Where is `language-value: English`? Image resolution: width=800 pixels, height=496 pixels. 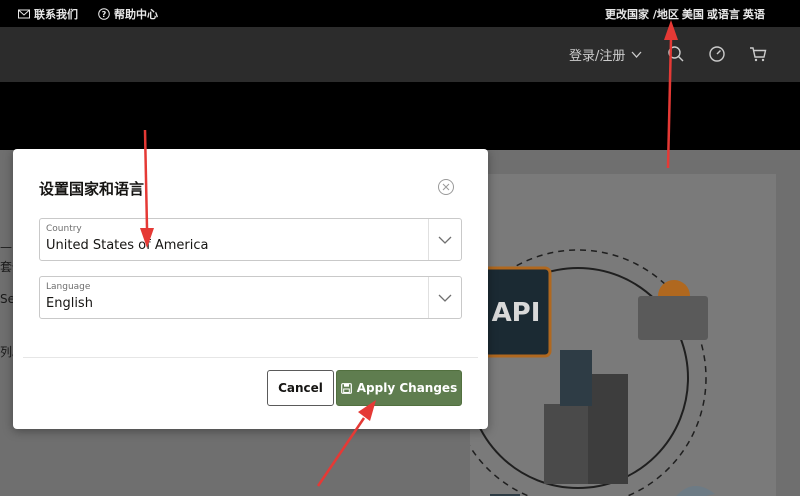 language-value: English is located at coordinates (69, 303).